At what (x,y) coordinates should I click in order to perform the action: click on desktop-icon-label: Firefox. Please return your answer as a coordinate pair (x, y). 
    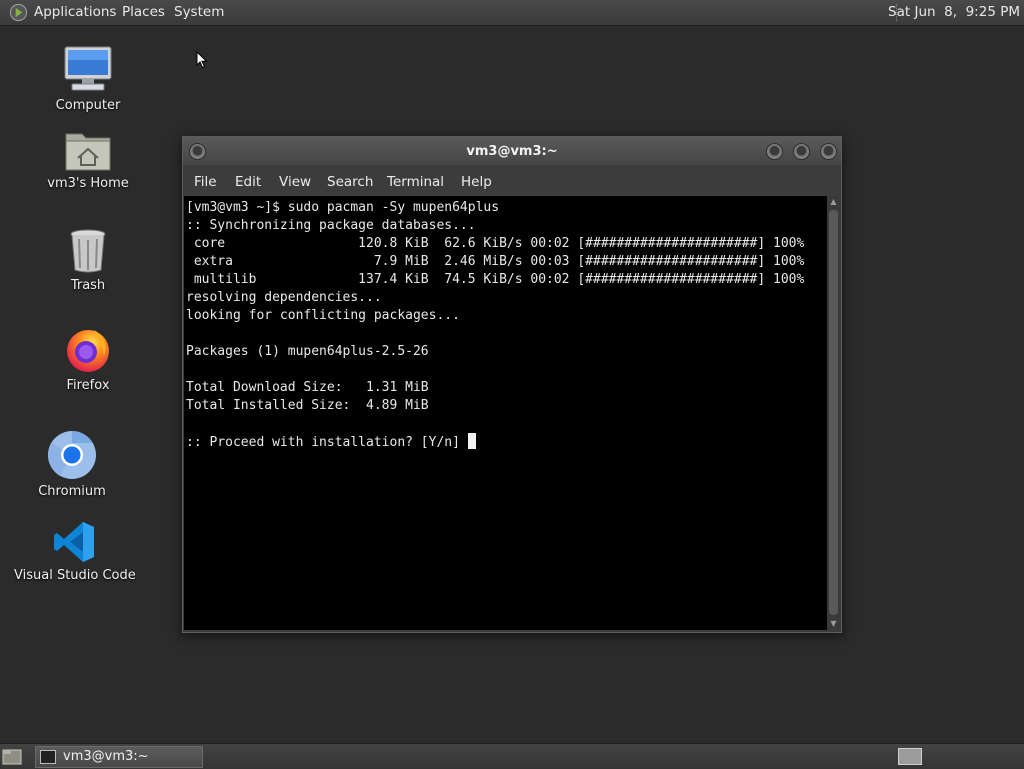
    Looking at the image, I should click on (88, 385).